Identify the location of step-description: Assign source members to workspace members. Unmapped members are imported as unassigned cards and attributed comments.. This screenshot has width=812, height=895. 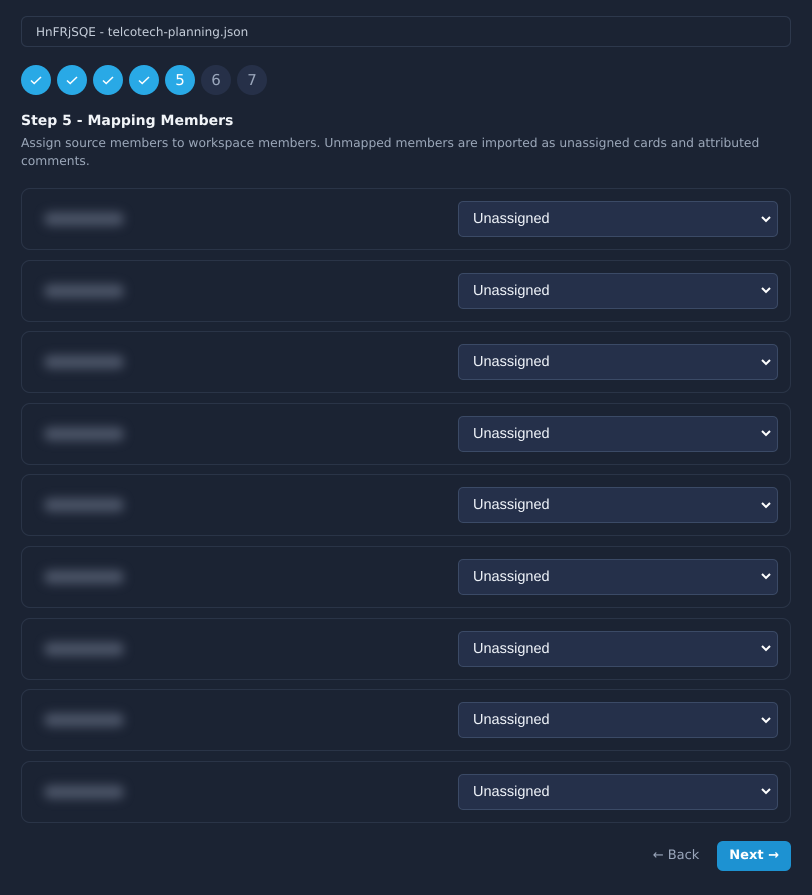
(390, 152).